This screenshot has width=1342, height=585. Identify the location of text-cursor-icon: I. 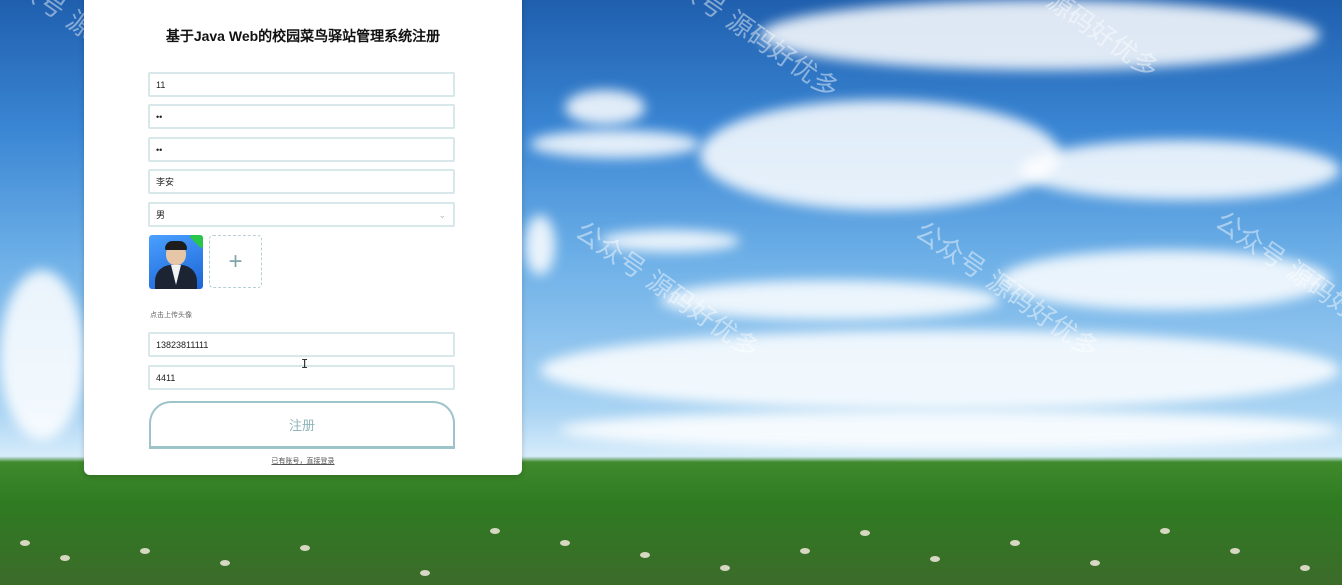
(305, 364).